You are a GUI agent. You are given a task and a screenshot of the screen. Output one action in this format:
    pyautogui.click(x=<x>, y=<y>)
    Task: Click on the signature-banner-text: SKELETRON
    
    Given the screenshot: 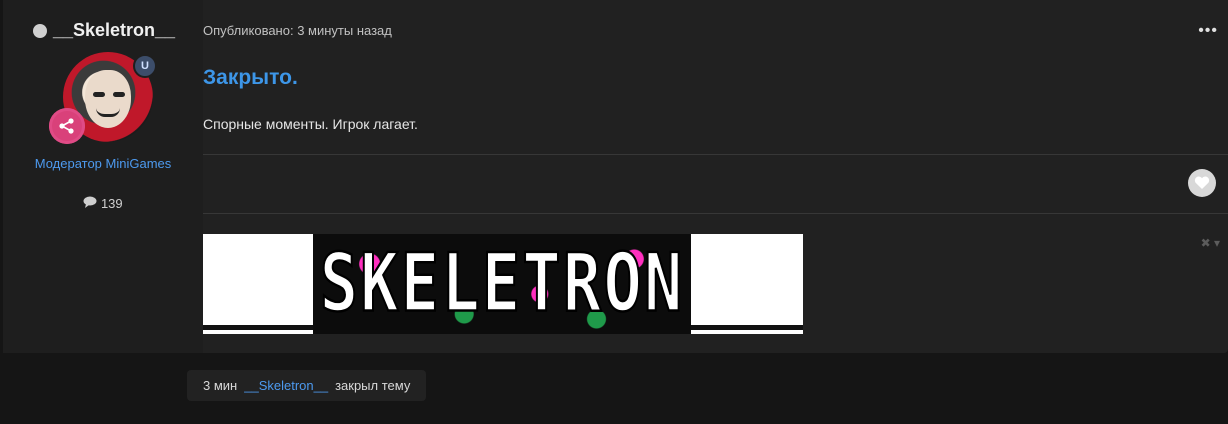 What is the action you would take?
    pyautogui.click(x=502, y=284)
    